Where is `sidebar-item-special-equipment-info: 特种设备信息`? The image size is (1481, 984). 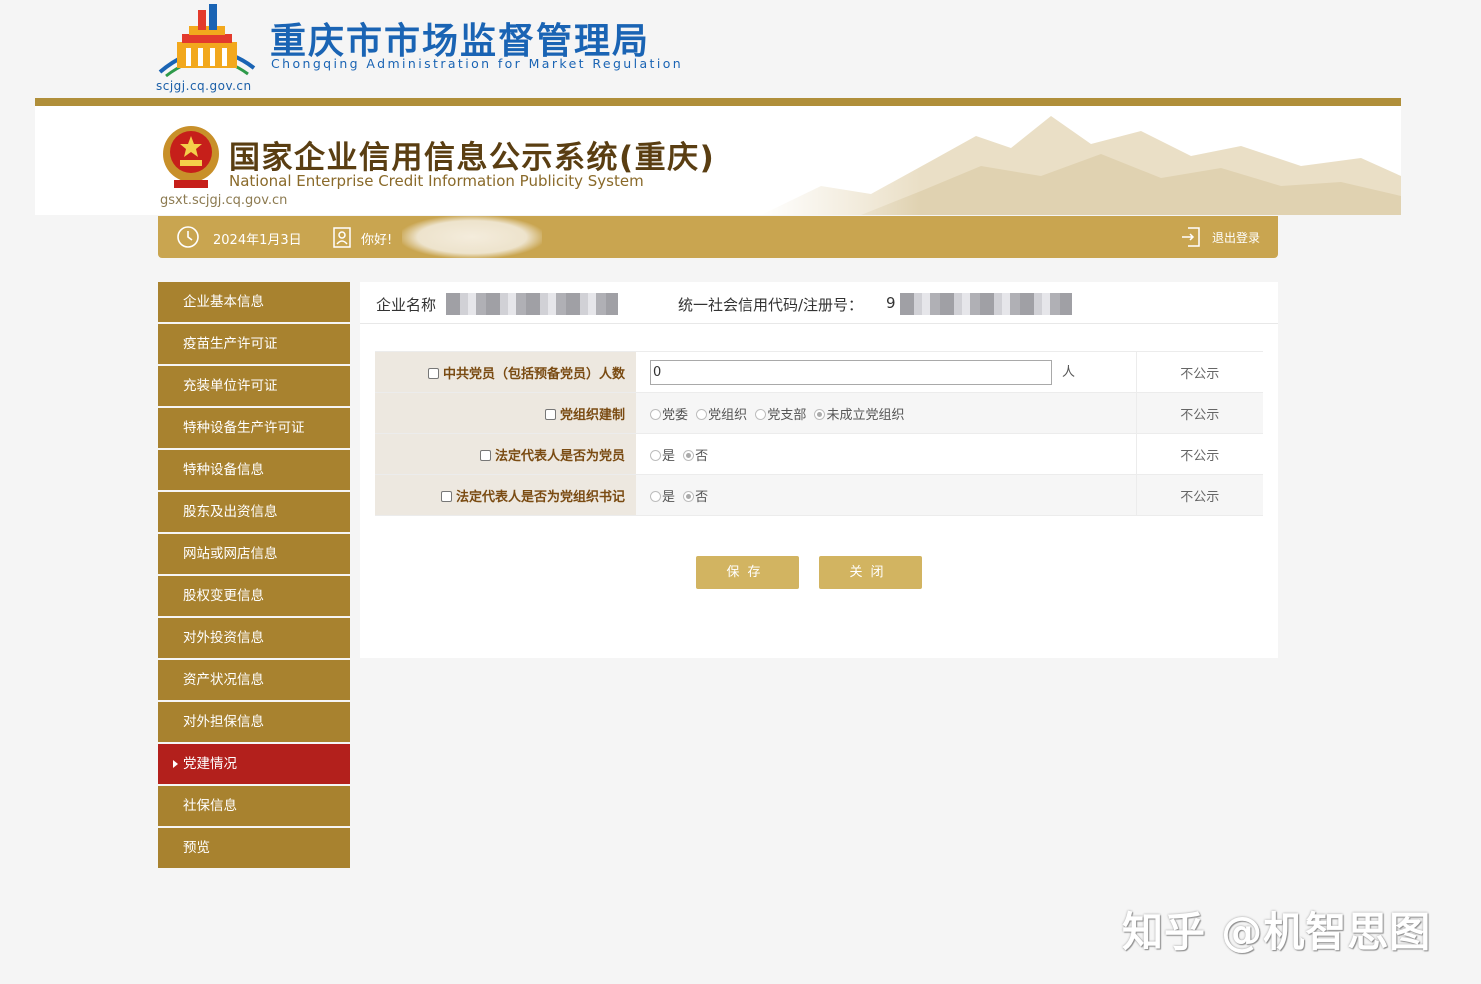 sidebar-item-special-equipment-info: 特种设备信息 is located at coordinates (254, 470).